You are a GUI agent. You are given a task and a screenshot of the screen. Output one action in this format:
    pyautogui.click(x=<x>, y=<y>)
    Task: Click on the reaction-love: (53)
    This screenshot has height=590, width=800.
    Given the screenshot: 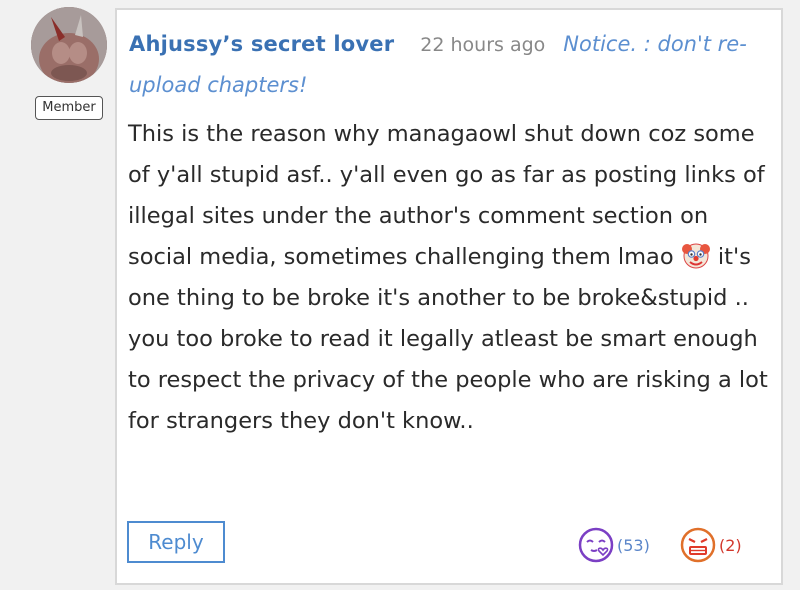 What is the action you would take?
    pyautogui.click(x=613, y=545)
    